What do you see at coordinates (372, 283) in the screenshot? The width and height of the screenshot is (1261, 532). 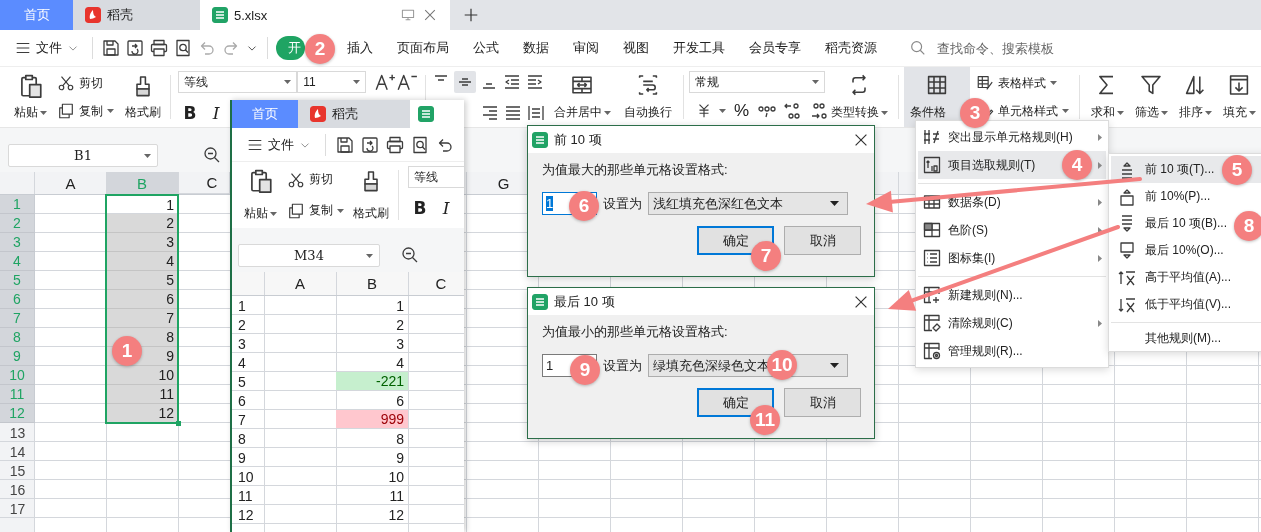 I see `column-header: B` at bounding box center [372, 283].